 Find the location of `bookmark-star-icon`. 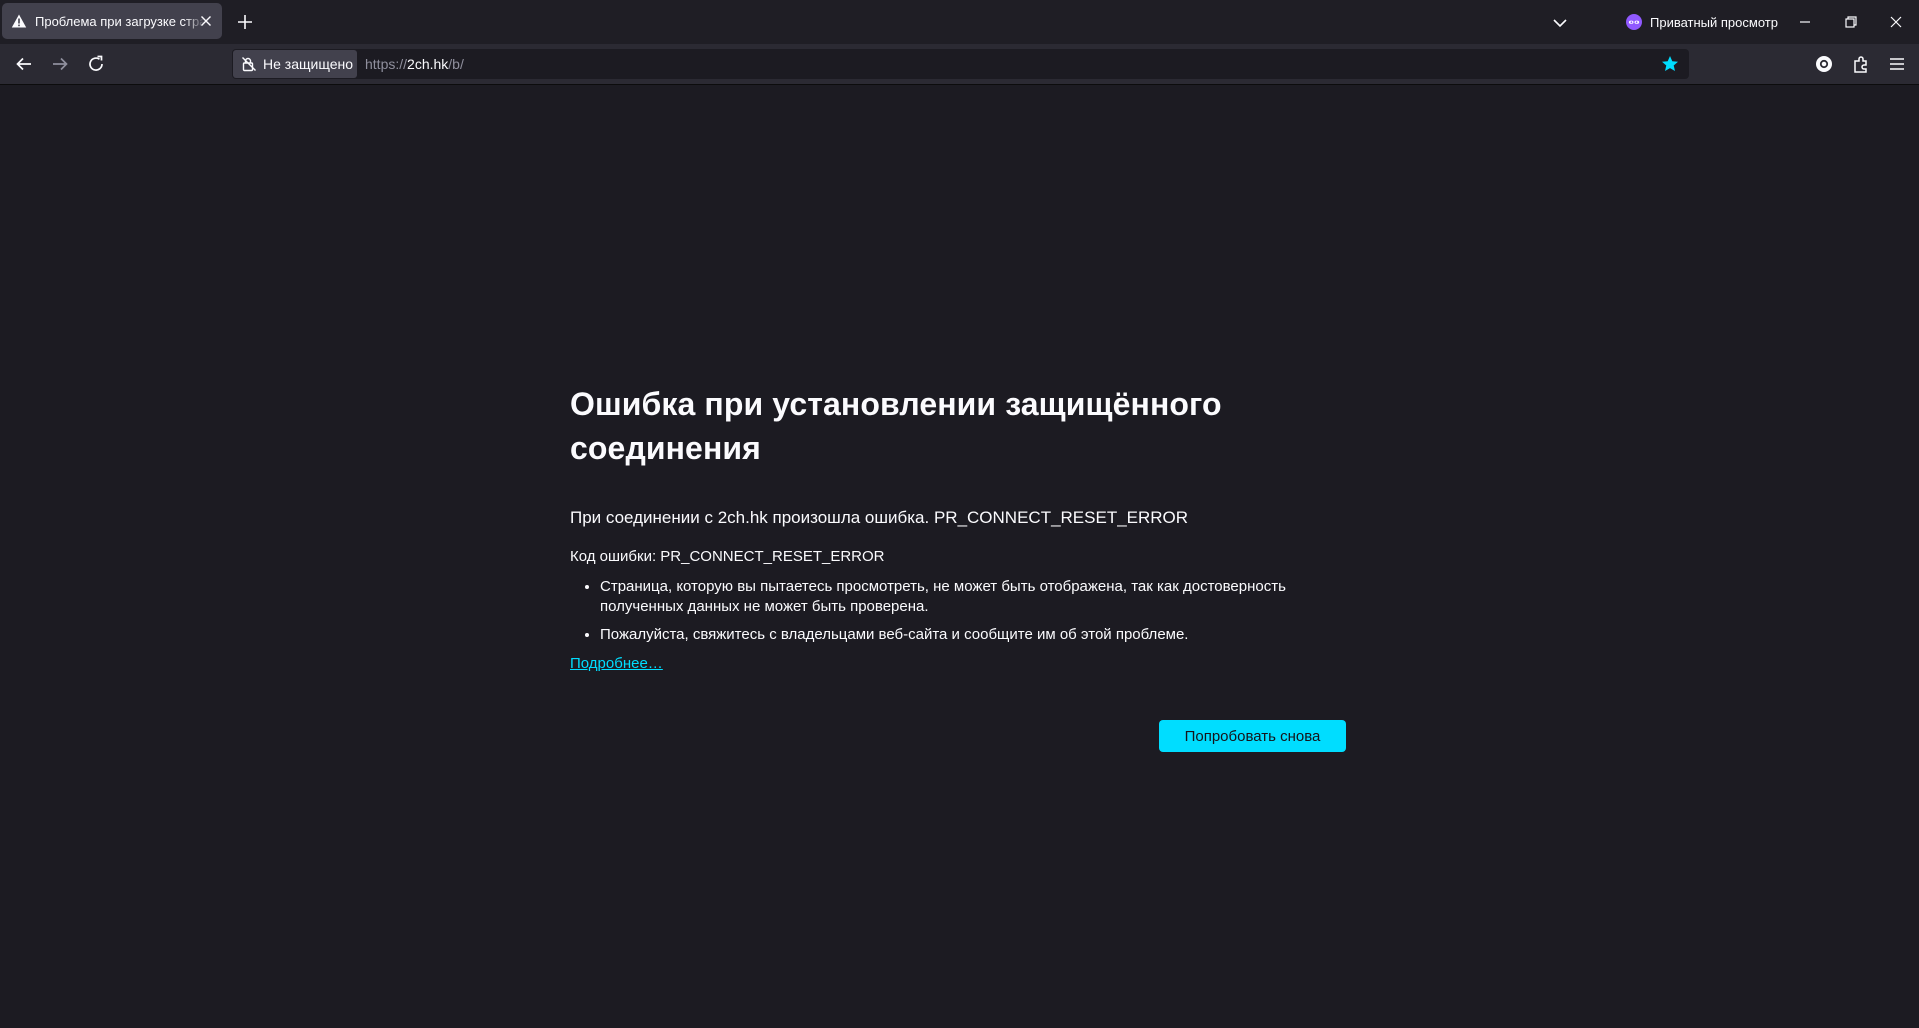

bookmark-star-icon is located at coordinates (1670, 64).